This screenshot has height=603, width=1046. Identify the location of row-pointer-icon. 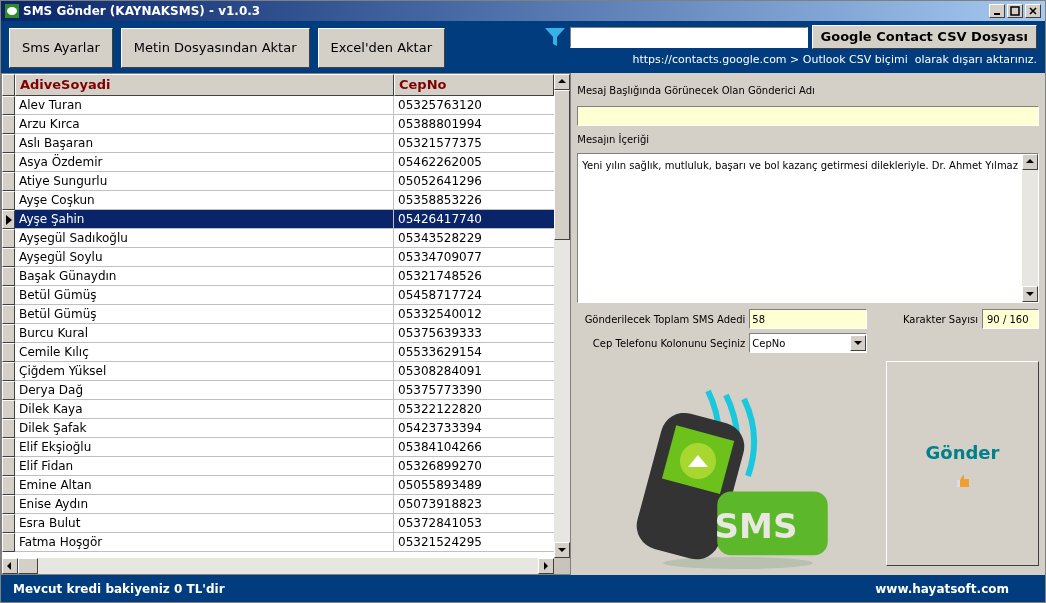
(8, 219).